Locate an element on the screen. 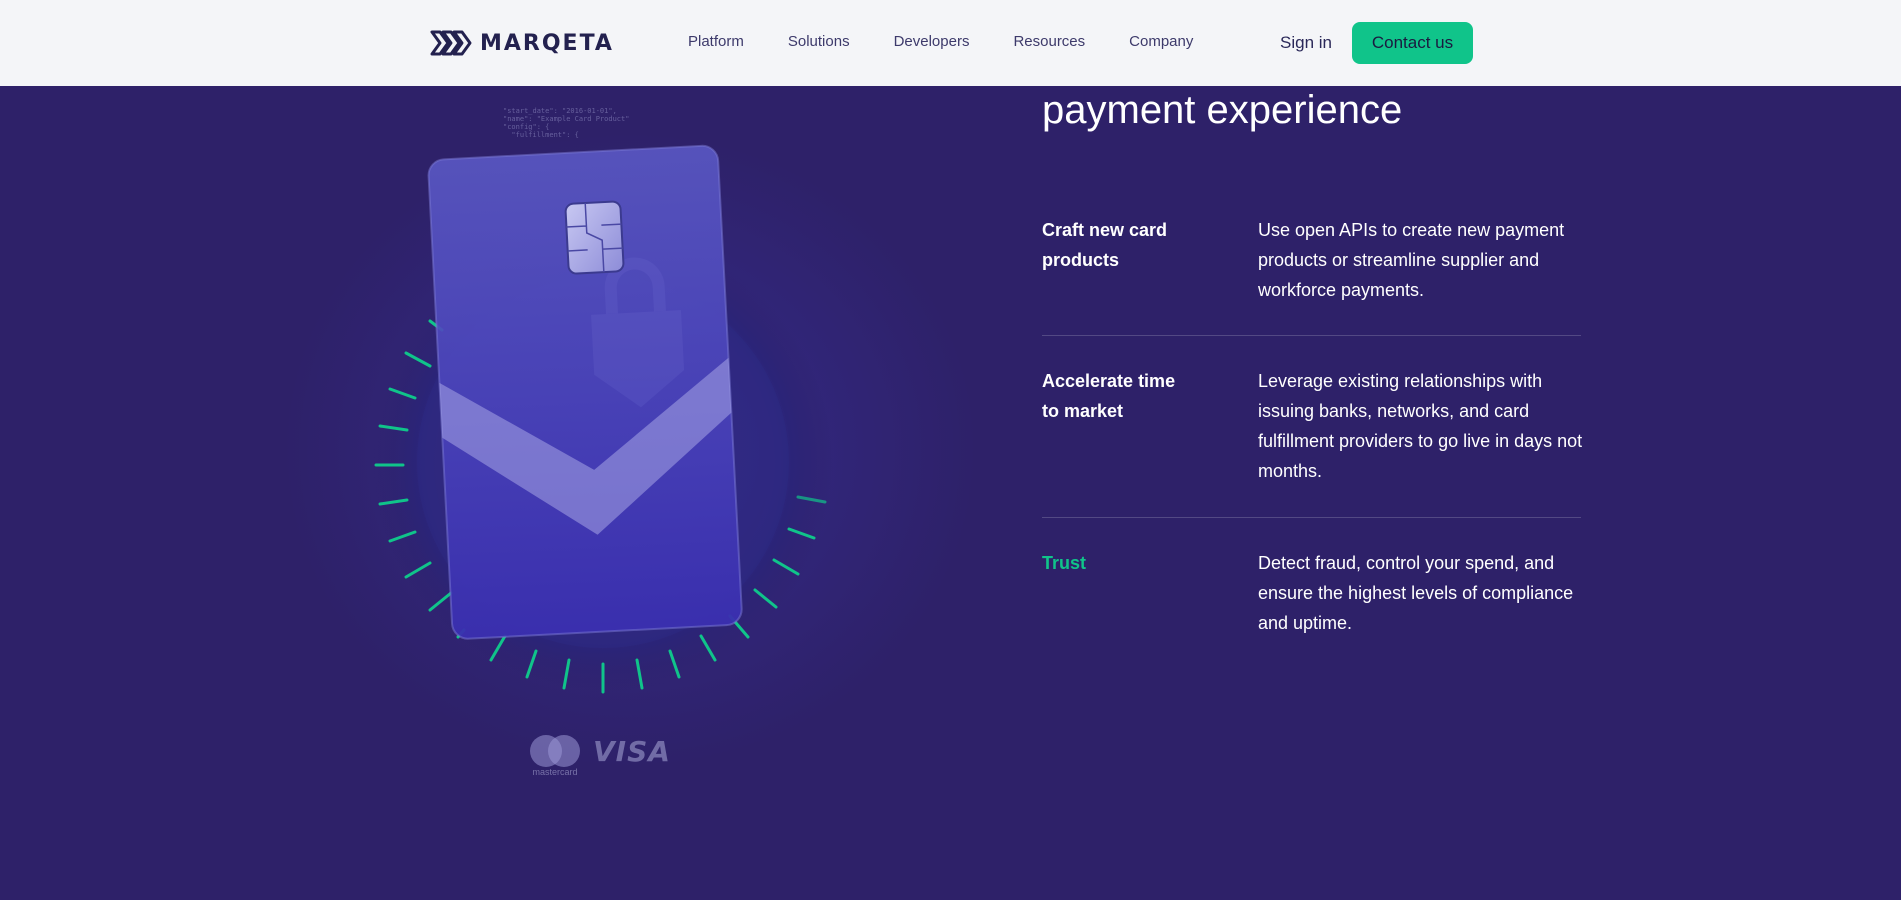 The height and width of the screenshot is (900, 1901). nav-platform: Platform is located at coordinates (716, 41).